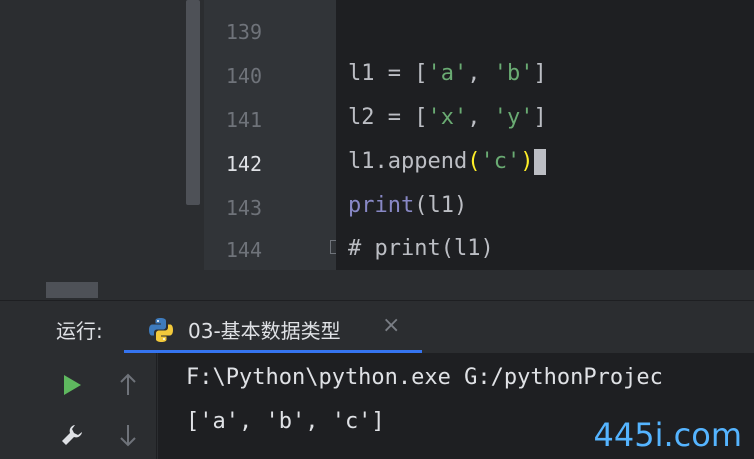  I want to click on code-line-current: l1.append('c'), so click(447, 162).